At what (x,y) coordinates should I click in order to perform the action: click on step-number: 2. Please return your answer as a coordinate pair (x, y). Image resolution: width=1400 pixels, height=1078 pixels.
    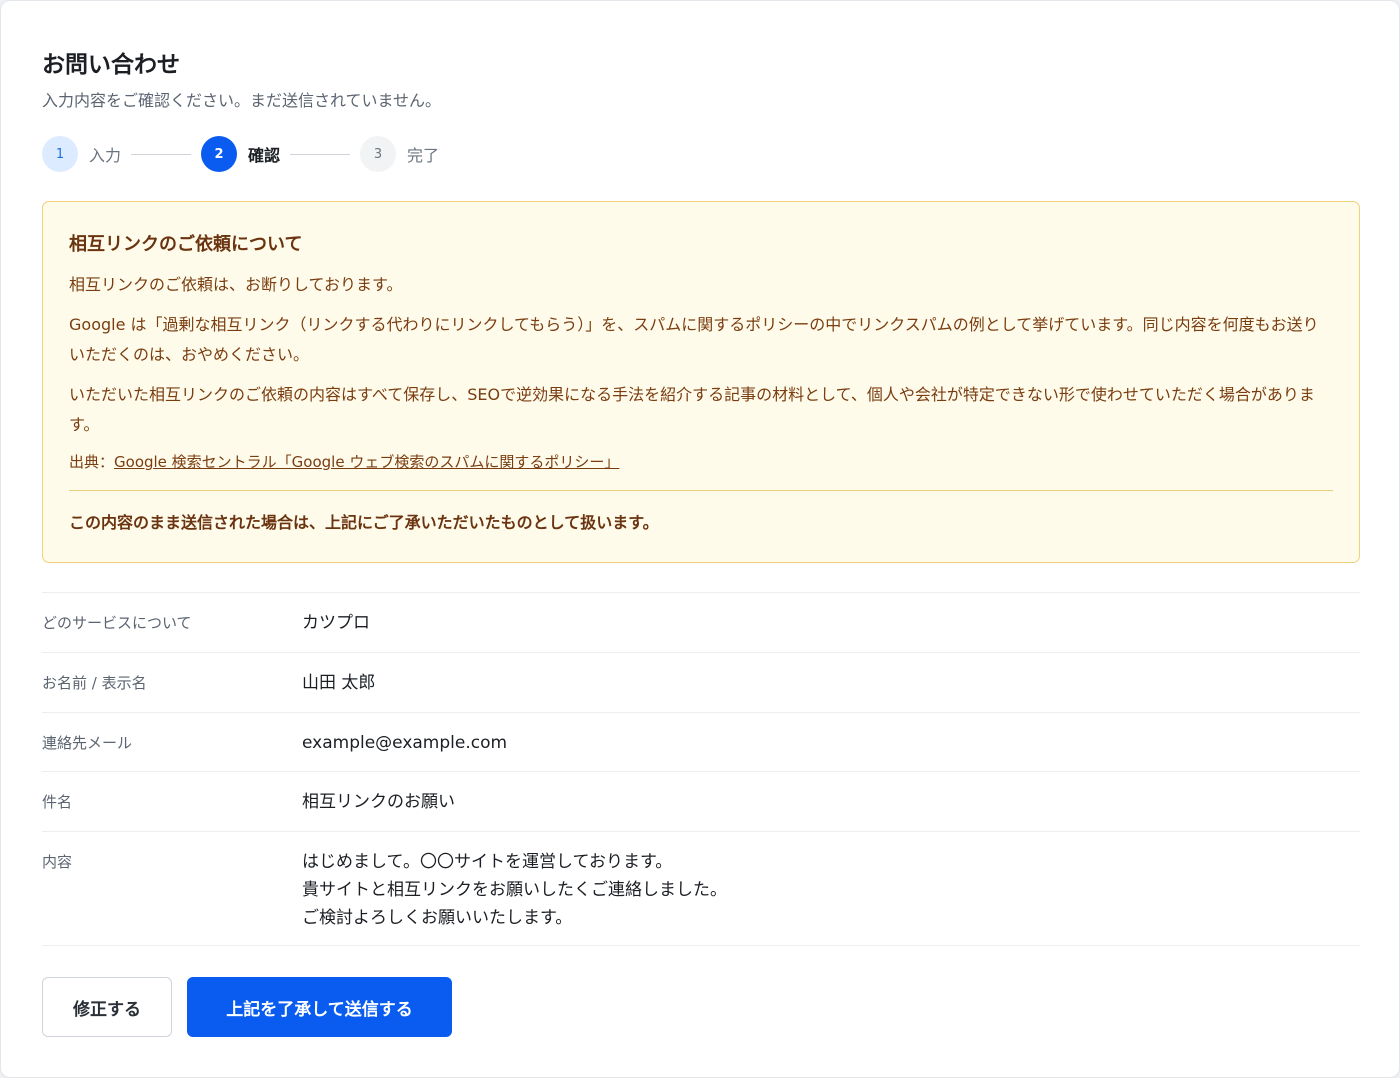
    Looking at the image, I should click on (219, 154).